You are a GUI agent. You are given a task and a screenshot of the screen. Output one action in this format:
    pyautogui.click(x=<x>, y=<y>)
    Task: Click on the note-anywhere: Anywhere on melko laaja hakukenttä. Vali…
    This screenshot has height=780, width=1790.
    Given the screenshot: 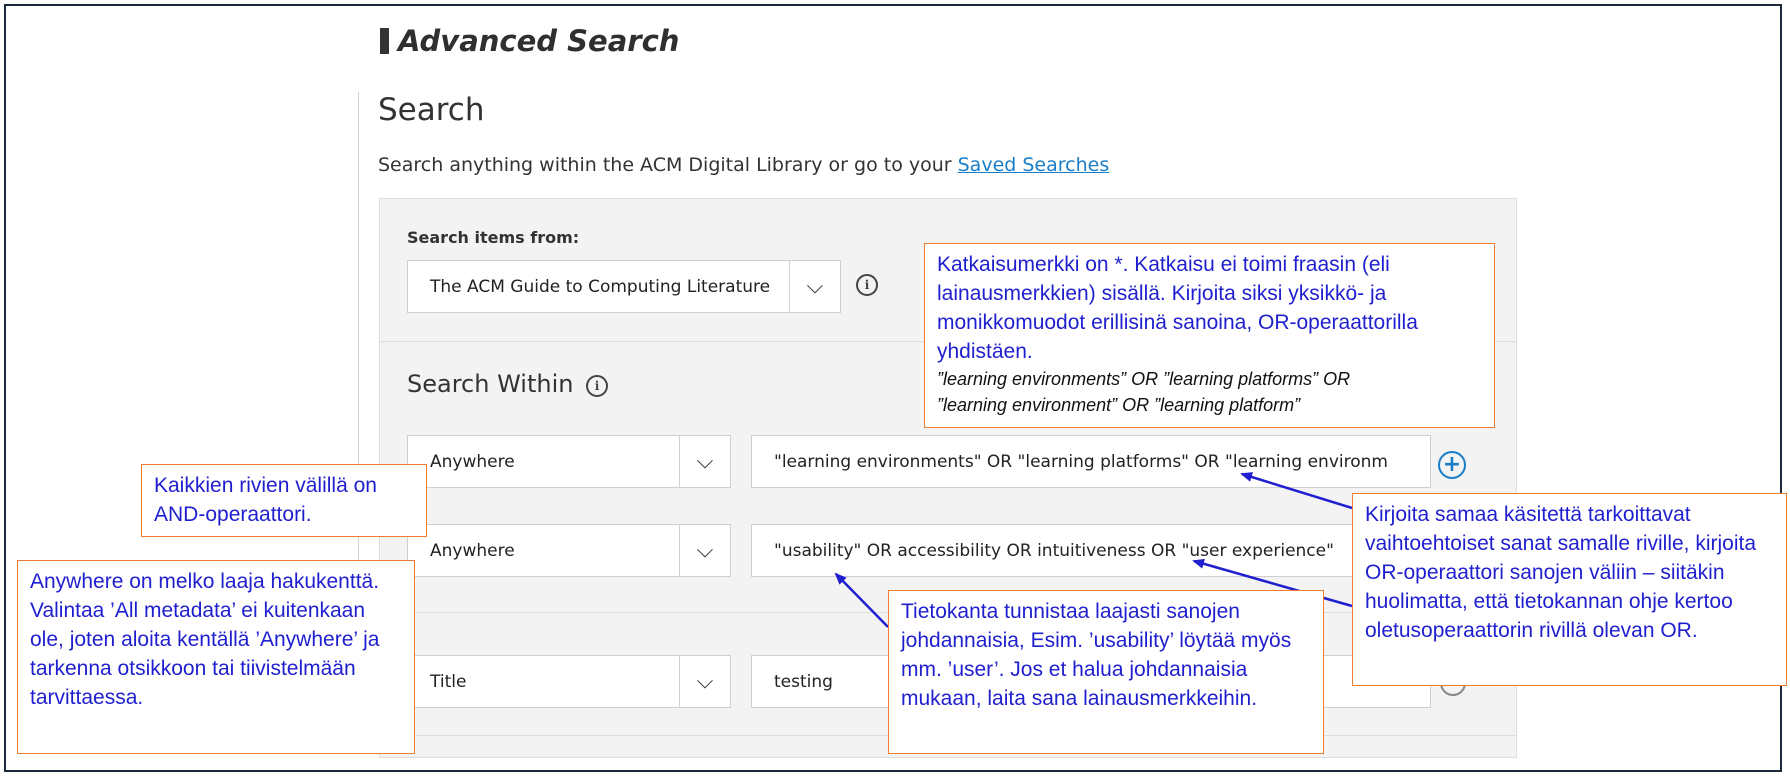 What is the action you would take?
    pyautogui.click(x=216, y=657)
    